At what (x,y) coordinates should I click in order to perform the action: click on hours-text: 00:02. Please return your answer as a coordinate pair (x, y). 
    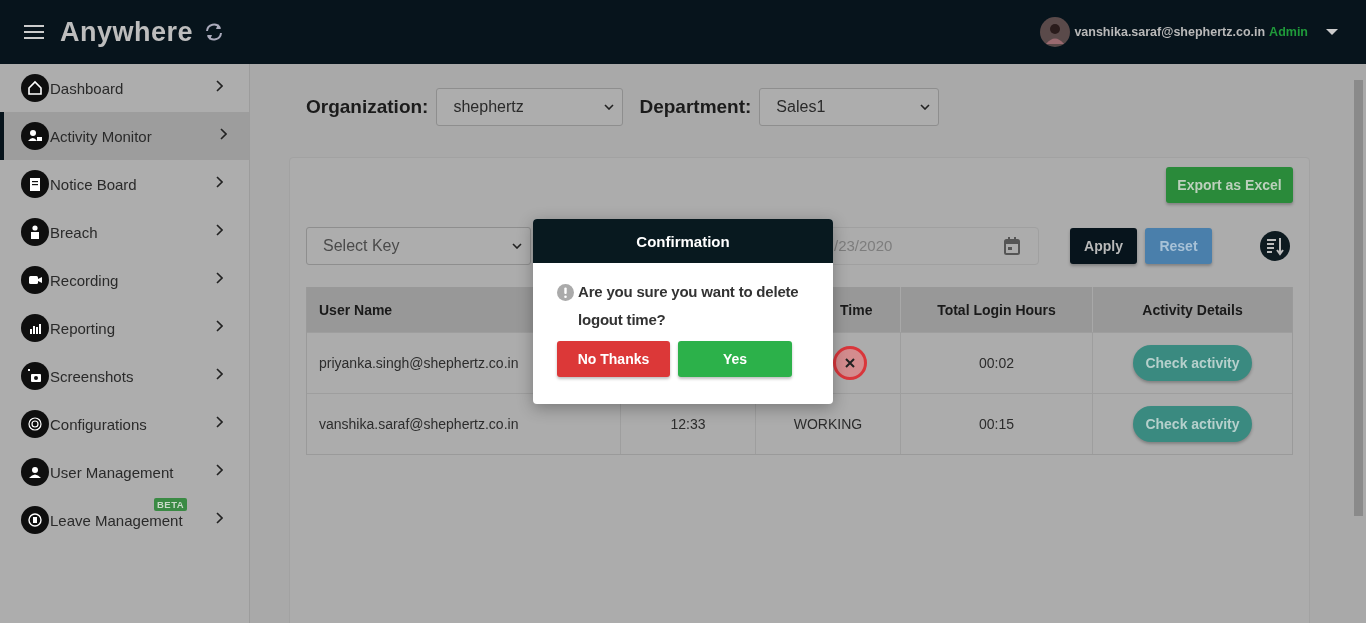
    Looking at the image, I should click on (996, 363).